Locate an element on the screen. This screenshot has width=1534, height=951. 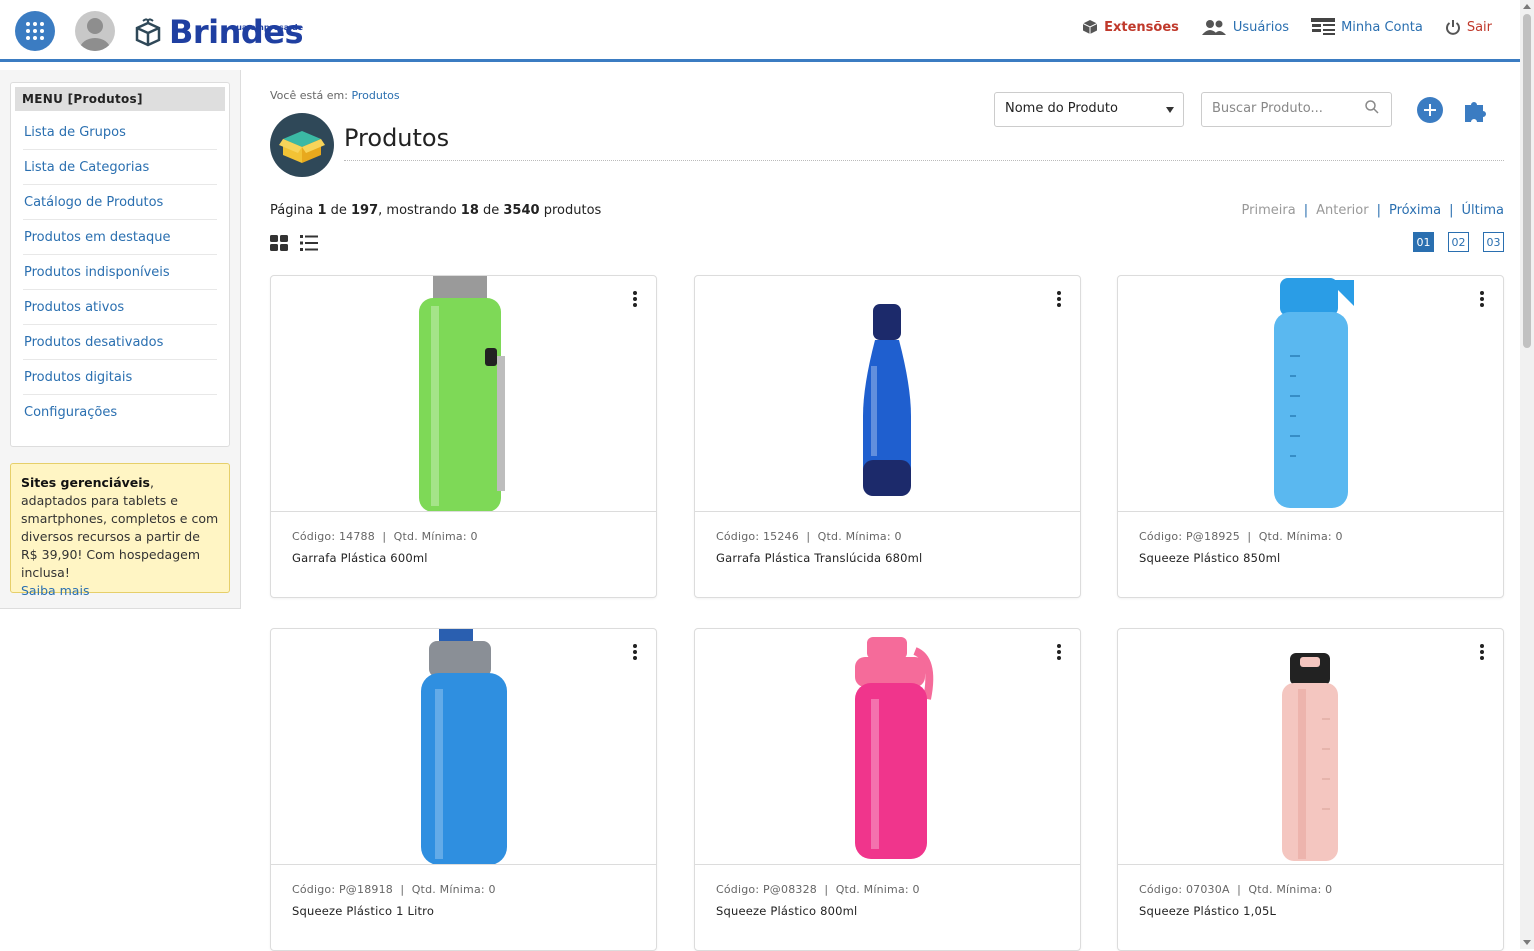
avatar is located at coordinates (95, 31).